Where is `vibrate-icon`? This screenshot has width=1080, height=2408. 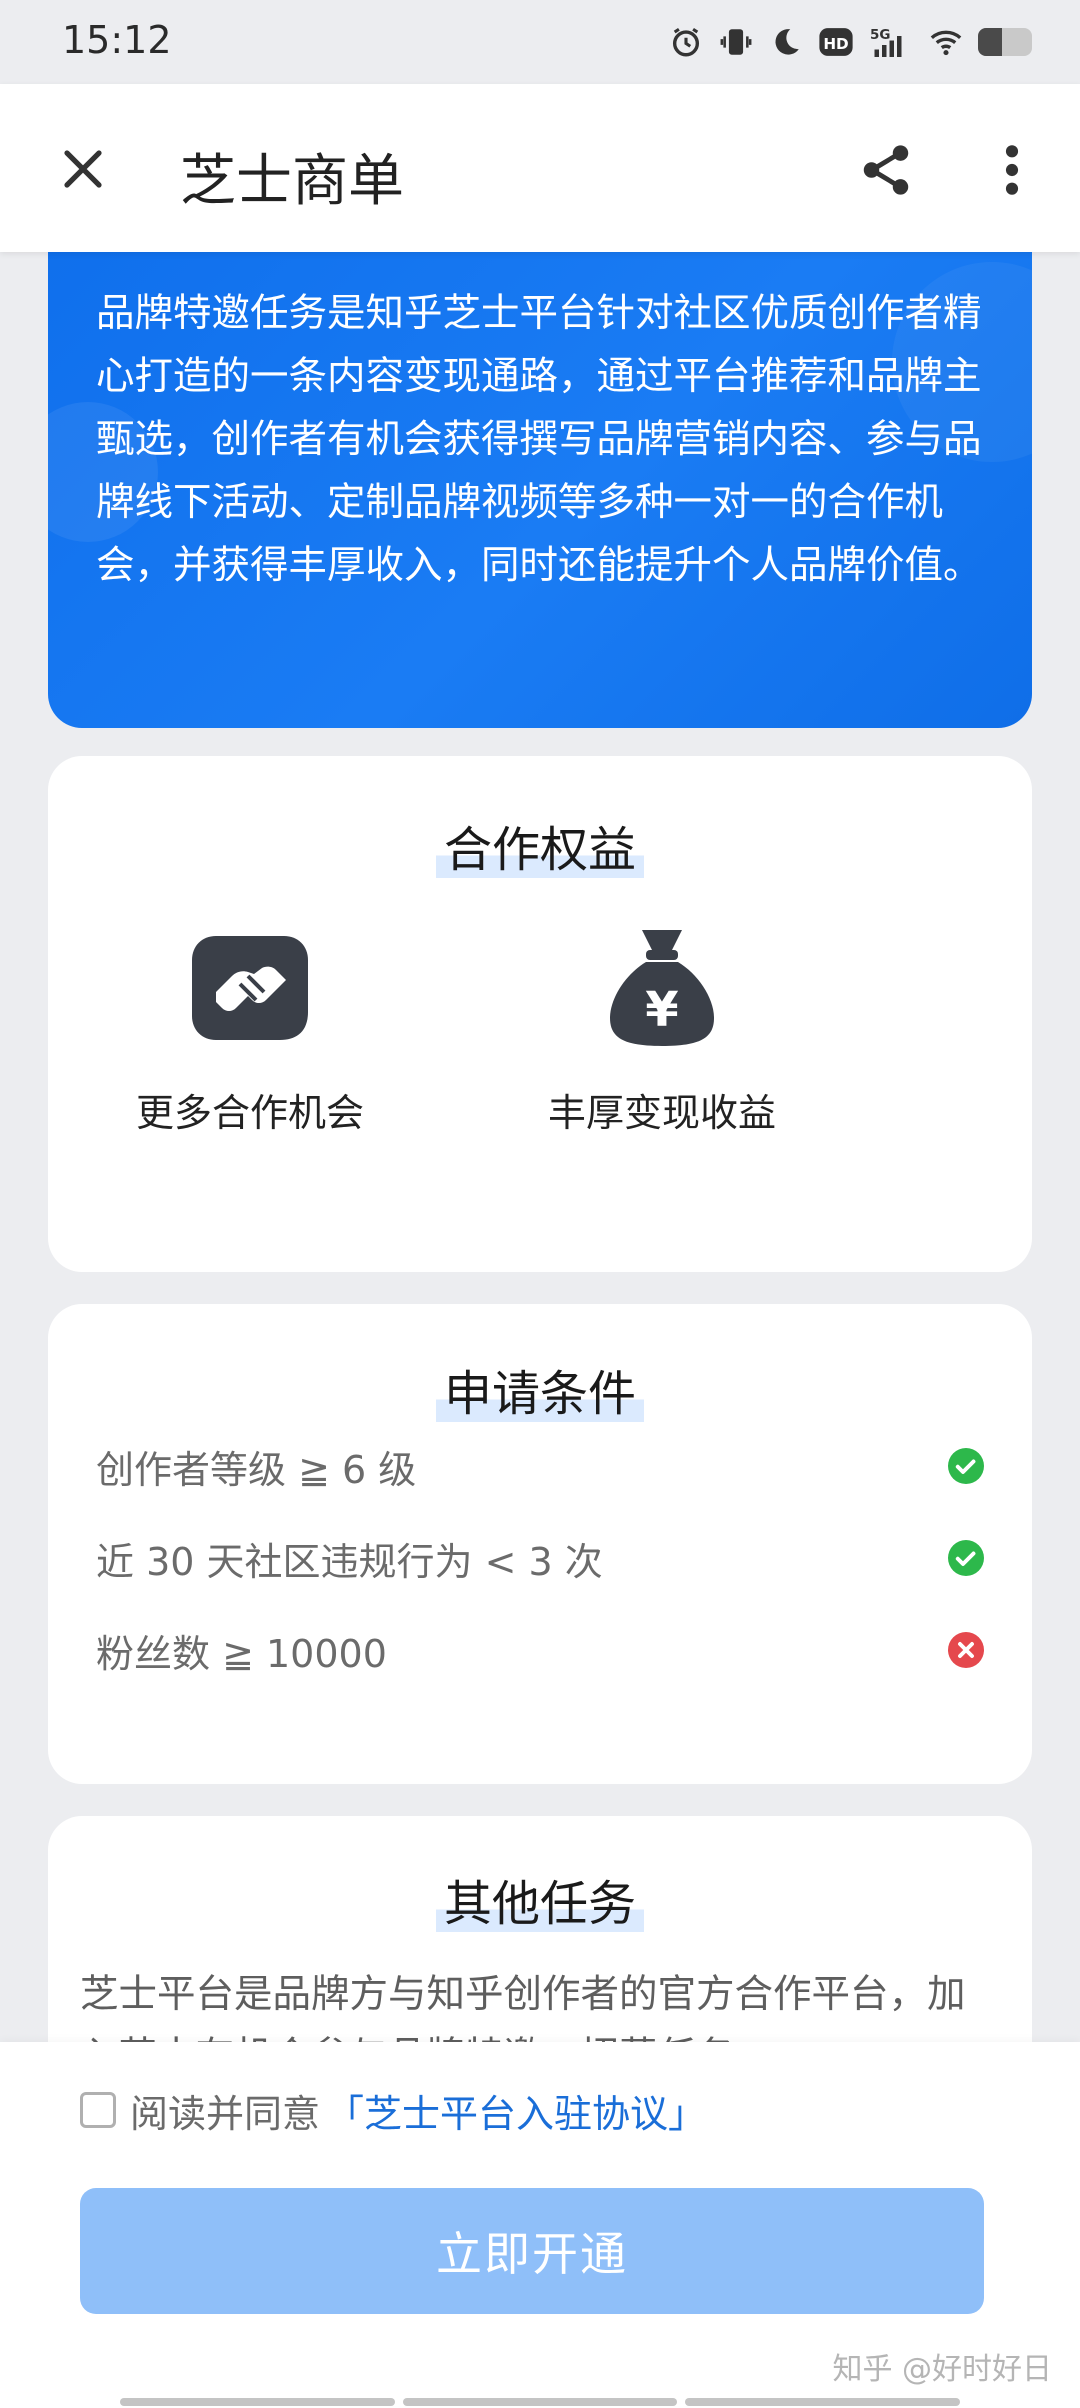 vibrate-icon is located at coordinates (736, 42).